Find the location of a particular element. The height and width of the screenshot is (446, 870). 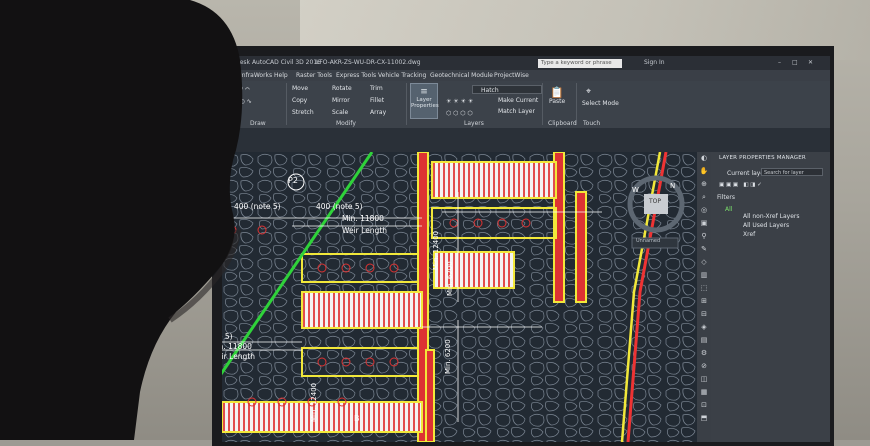

panel-modify: Modify is located at coordinates (346, 123).